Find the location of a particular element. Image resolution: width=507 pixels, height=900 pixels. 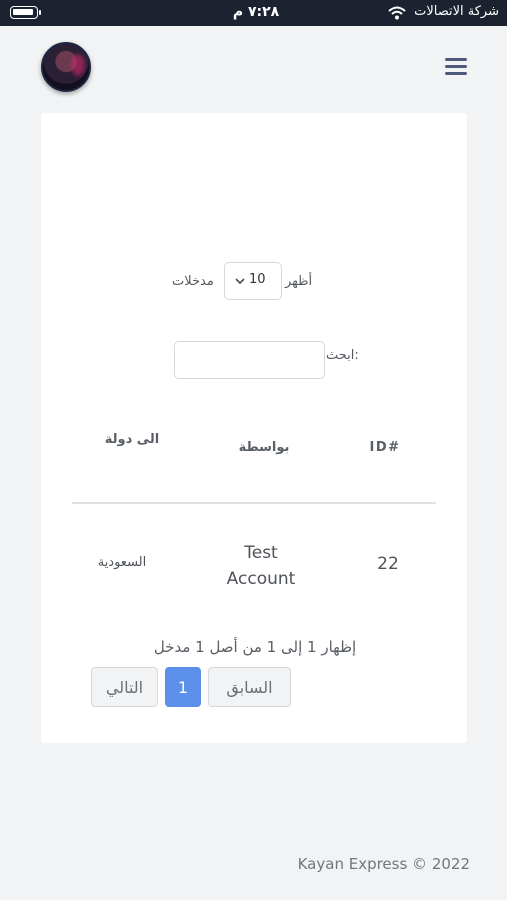

page-length-value: 10 is located at coordinates (257, 279).